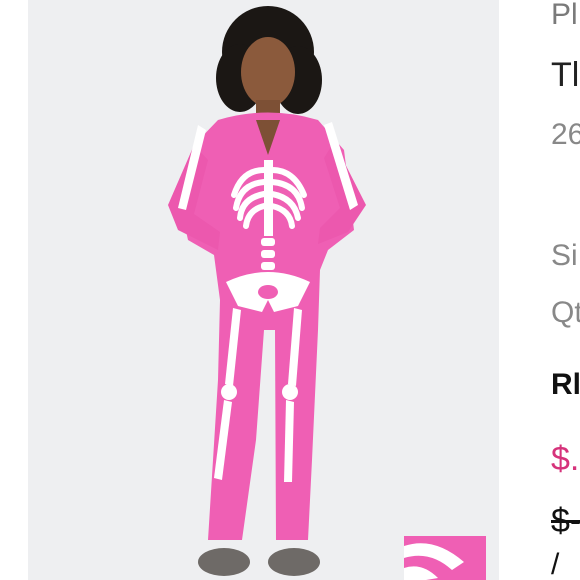 This screenshot has height=580, width=580. Describe the element at coordinates (565, 384) in the screenshot. I see `section-heading: Rl` at that location.